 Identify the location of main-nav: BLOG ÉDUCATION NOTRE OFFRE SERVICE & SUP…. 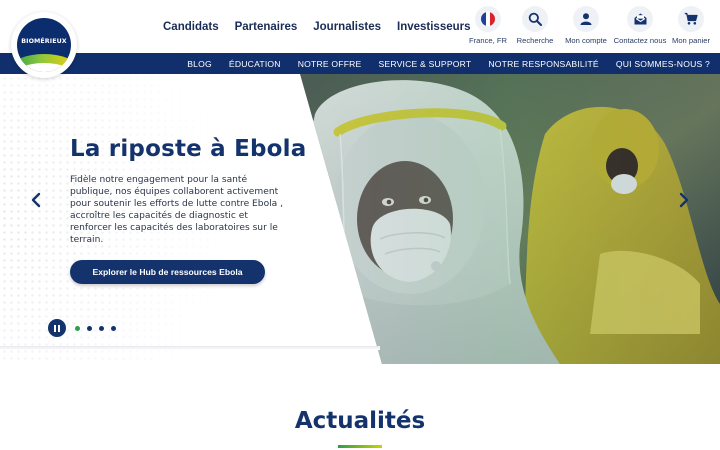
(360, 63).